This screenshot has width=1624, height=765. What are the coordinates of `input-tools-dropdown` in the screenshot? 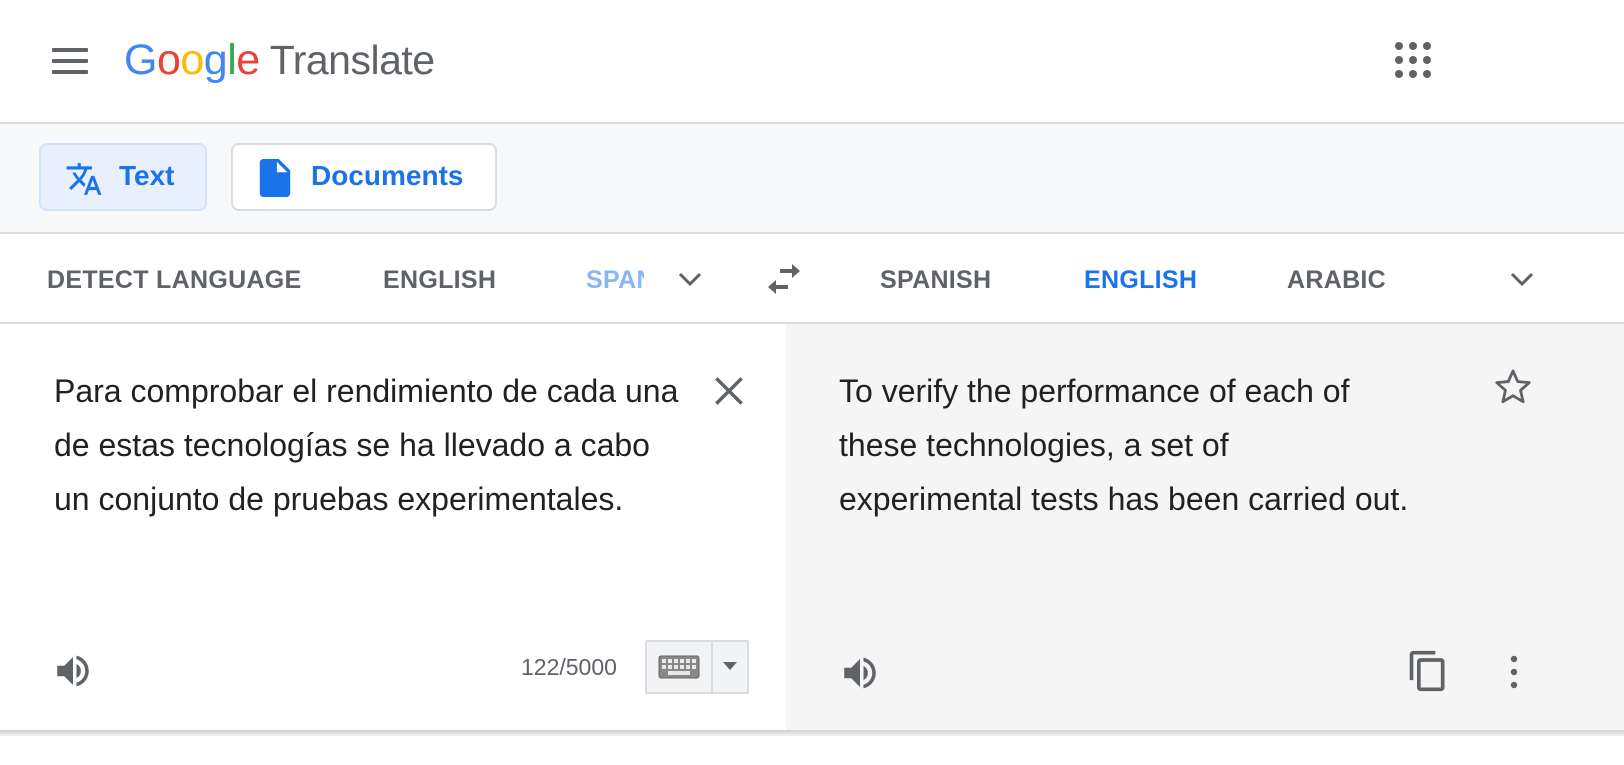 It's located at (730, 667).